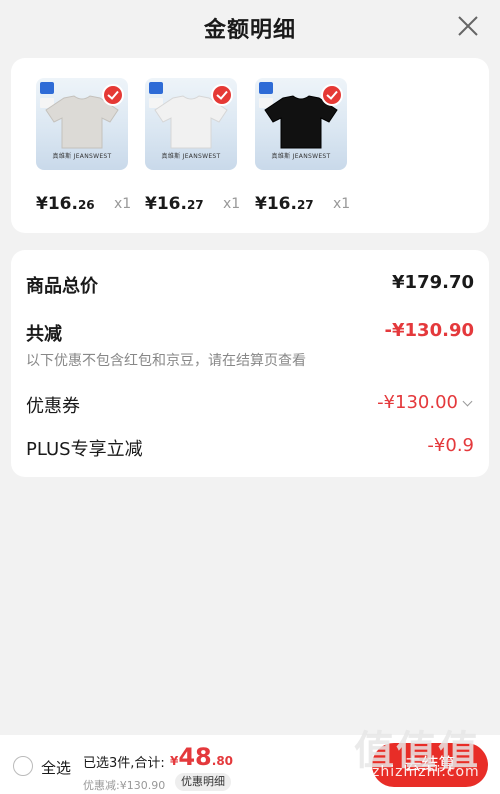  I want to click on total-amount: ¥48.80, so click(202, 757).